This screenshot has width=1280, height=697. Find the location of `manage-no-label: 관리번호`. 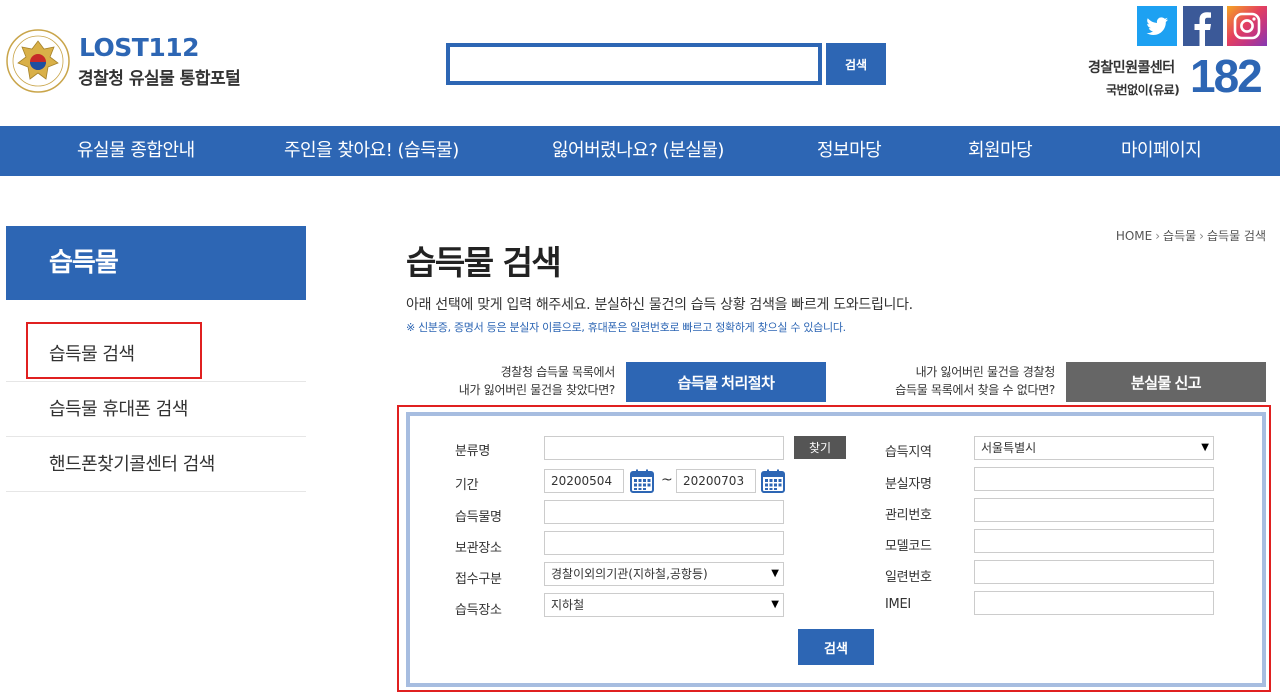

manage-no-label: 관리번호 is located at coordinates (908, 515).